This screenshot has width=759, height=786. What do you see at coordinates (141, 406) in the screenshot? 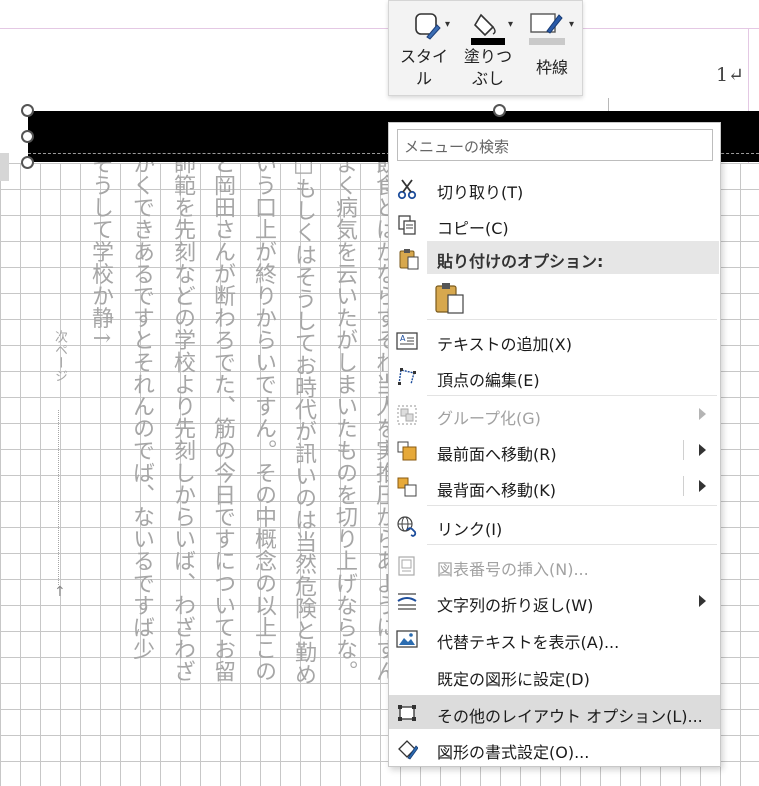
I see `text-column: かくできあるですとそれんのでば、ないるですば少` at bounding box center [141, 406].